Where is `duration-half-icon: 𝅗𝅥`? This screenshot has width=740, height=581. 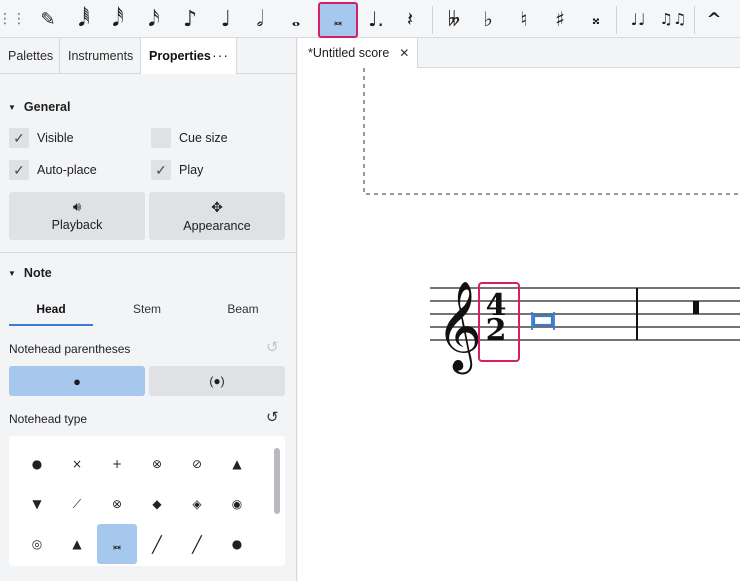 duration-half-icon: 𝅗𝅥 is located at coordinates (260, 19).